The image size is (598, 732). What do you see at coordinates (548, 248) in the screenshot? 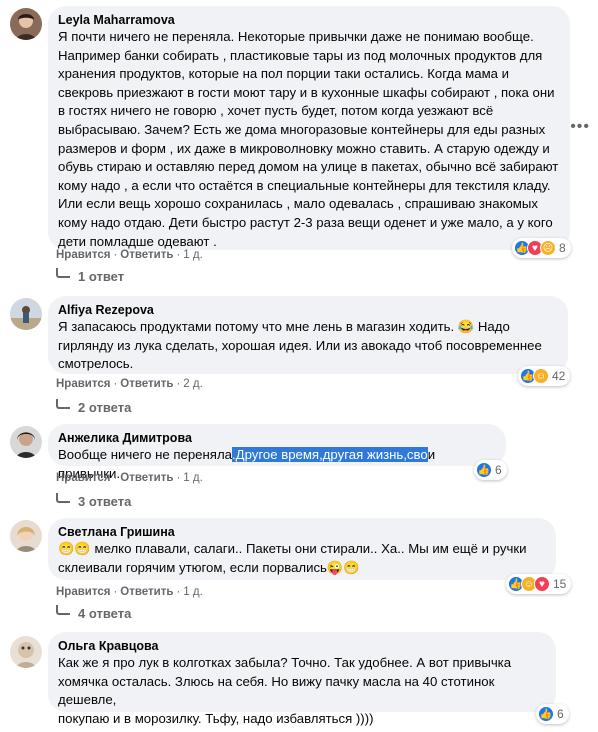
I see `sad-reaction-icon: ☹` at bounding box center [548, 248].